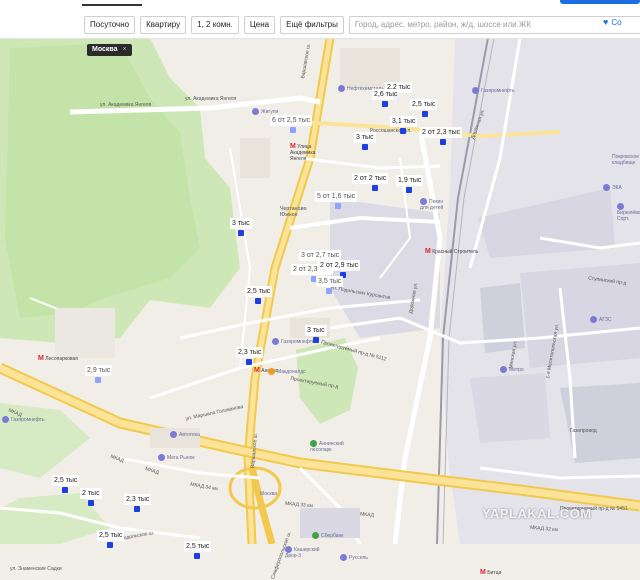 Image resolution: width=640 pixels, height=580 pixels. I want to click on filter-more: Ещё фильтры, so click(312, 25).